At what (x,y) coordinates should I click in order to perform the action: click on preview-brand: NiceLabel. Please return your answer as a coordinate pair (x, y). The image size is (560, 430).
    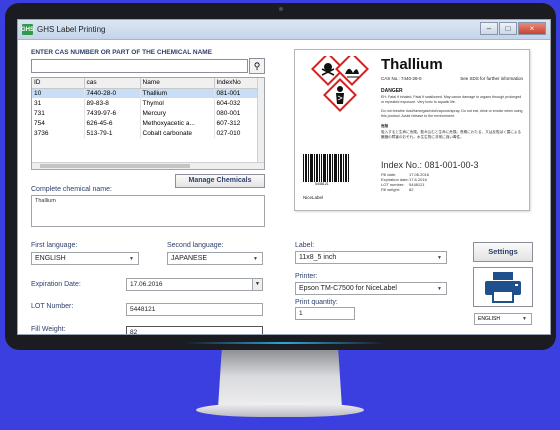
    Looking at the image, I should click on (313, 197).